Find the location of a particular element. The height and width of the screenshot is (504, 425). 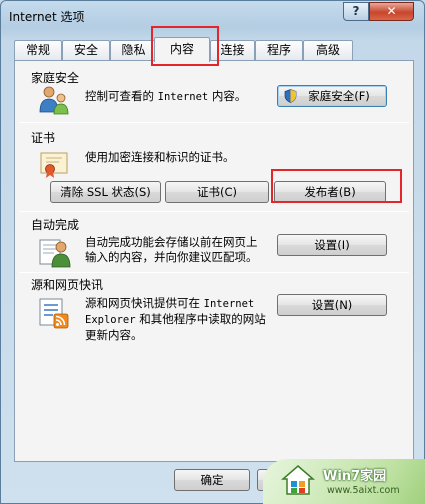

feeds-desc-explorer: Explorer is located at coordinates (110, 320).